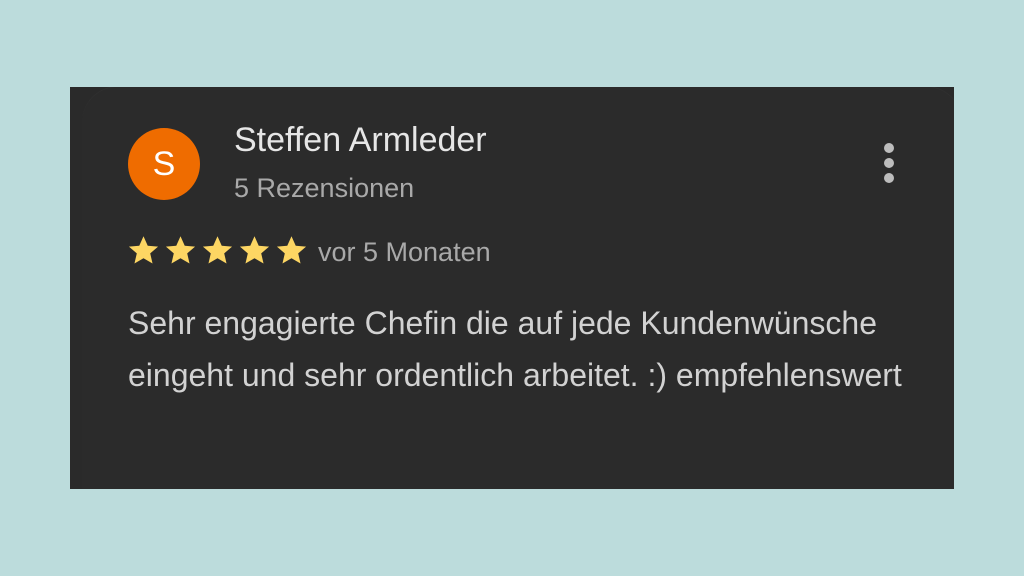  What do you see at coordinates (164, 164) in the screenshot?
I see `avatar: S` at bounding box center [164, 164].